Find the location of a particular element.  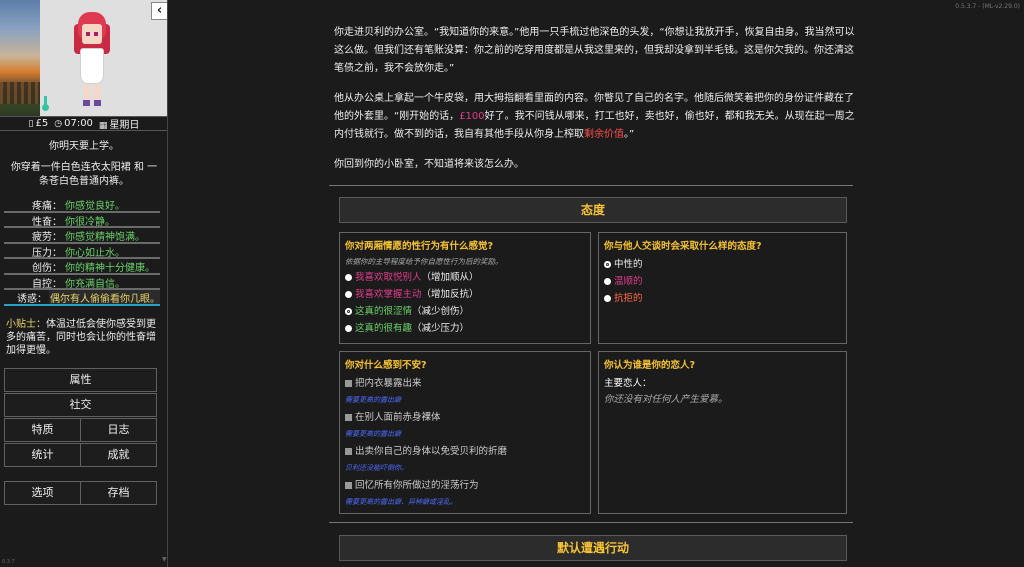

stat-trauma: 创伤： 你的精神十分健康。 is located at coordinates (82, 267).